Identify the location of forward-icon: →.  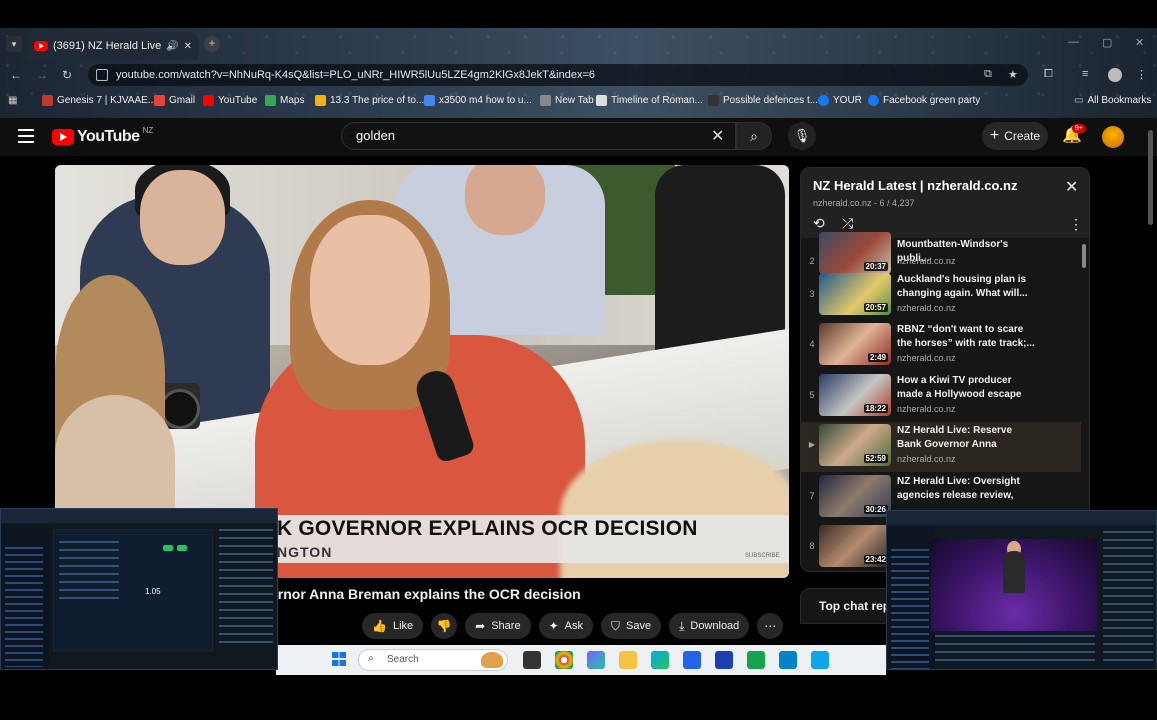
(42, 75).